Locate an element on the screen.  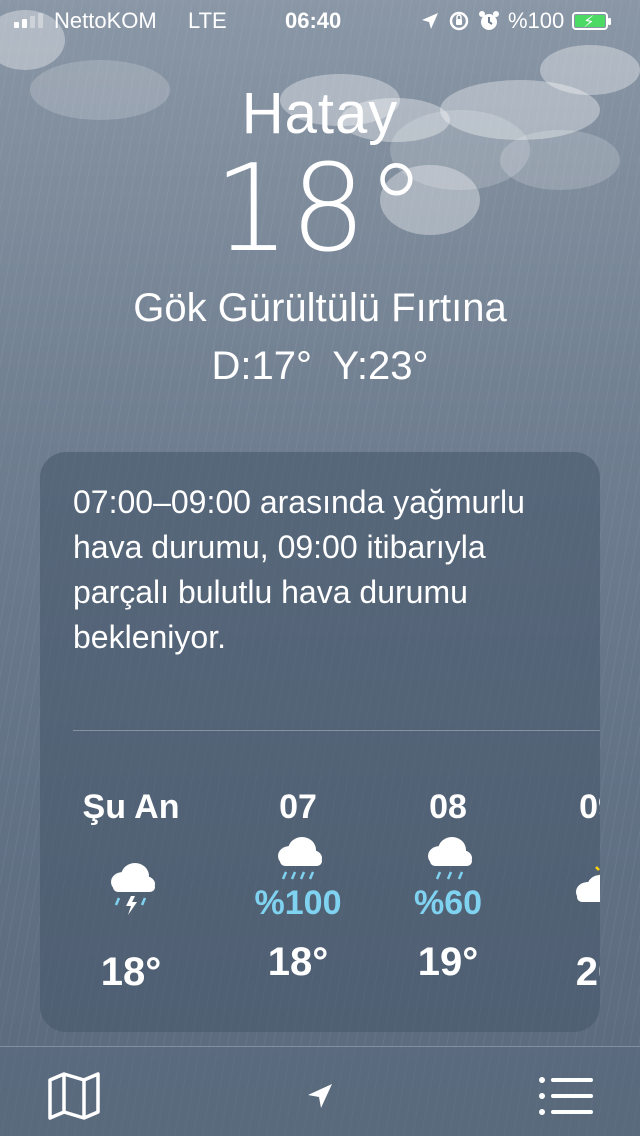
current-temperature: 18° is located at coordinates (320, 209).